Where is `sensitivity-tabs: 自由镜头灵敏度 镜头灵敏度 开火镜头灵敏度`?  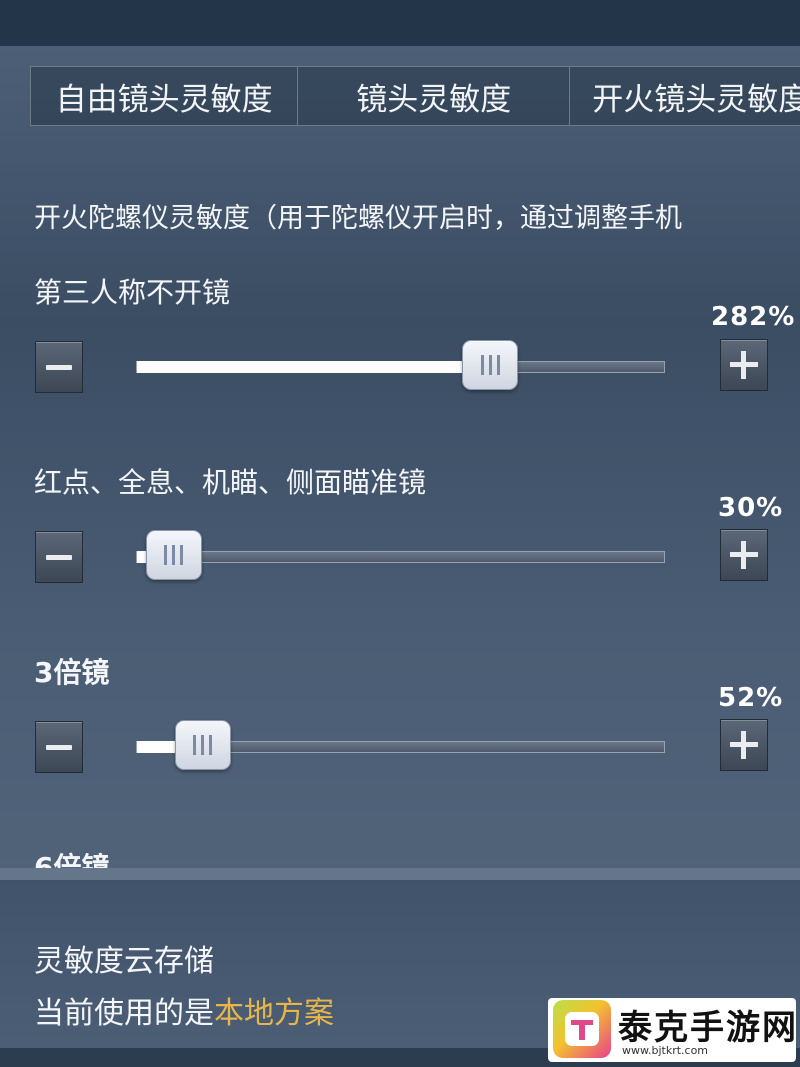 sensitivity-tabs: 自由镜头灵敏度 镜头灵敏度 开火镜头灵敏度 is located at coordinates (415, 96).